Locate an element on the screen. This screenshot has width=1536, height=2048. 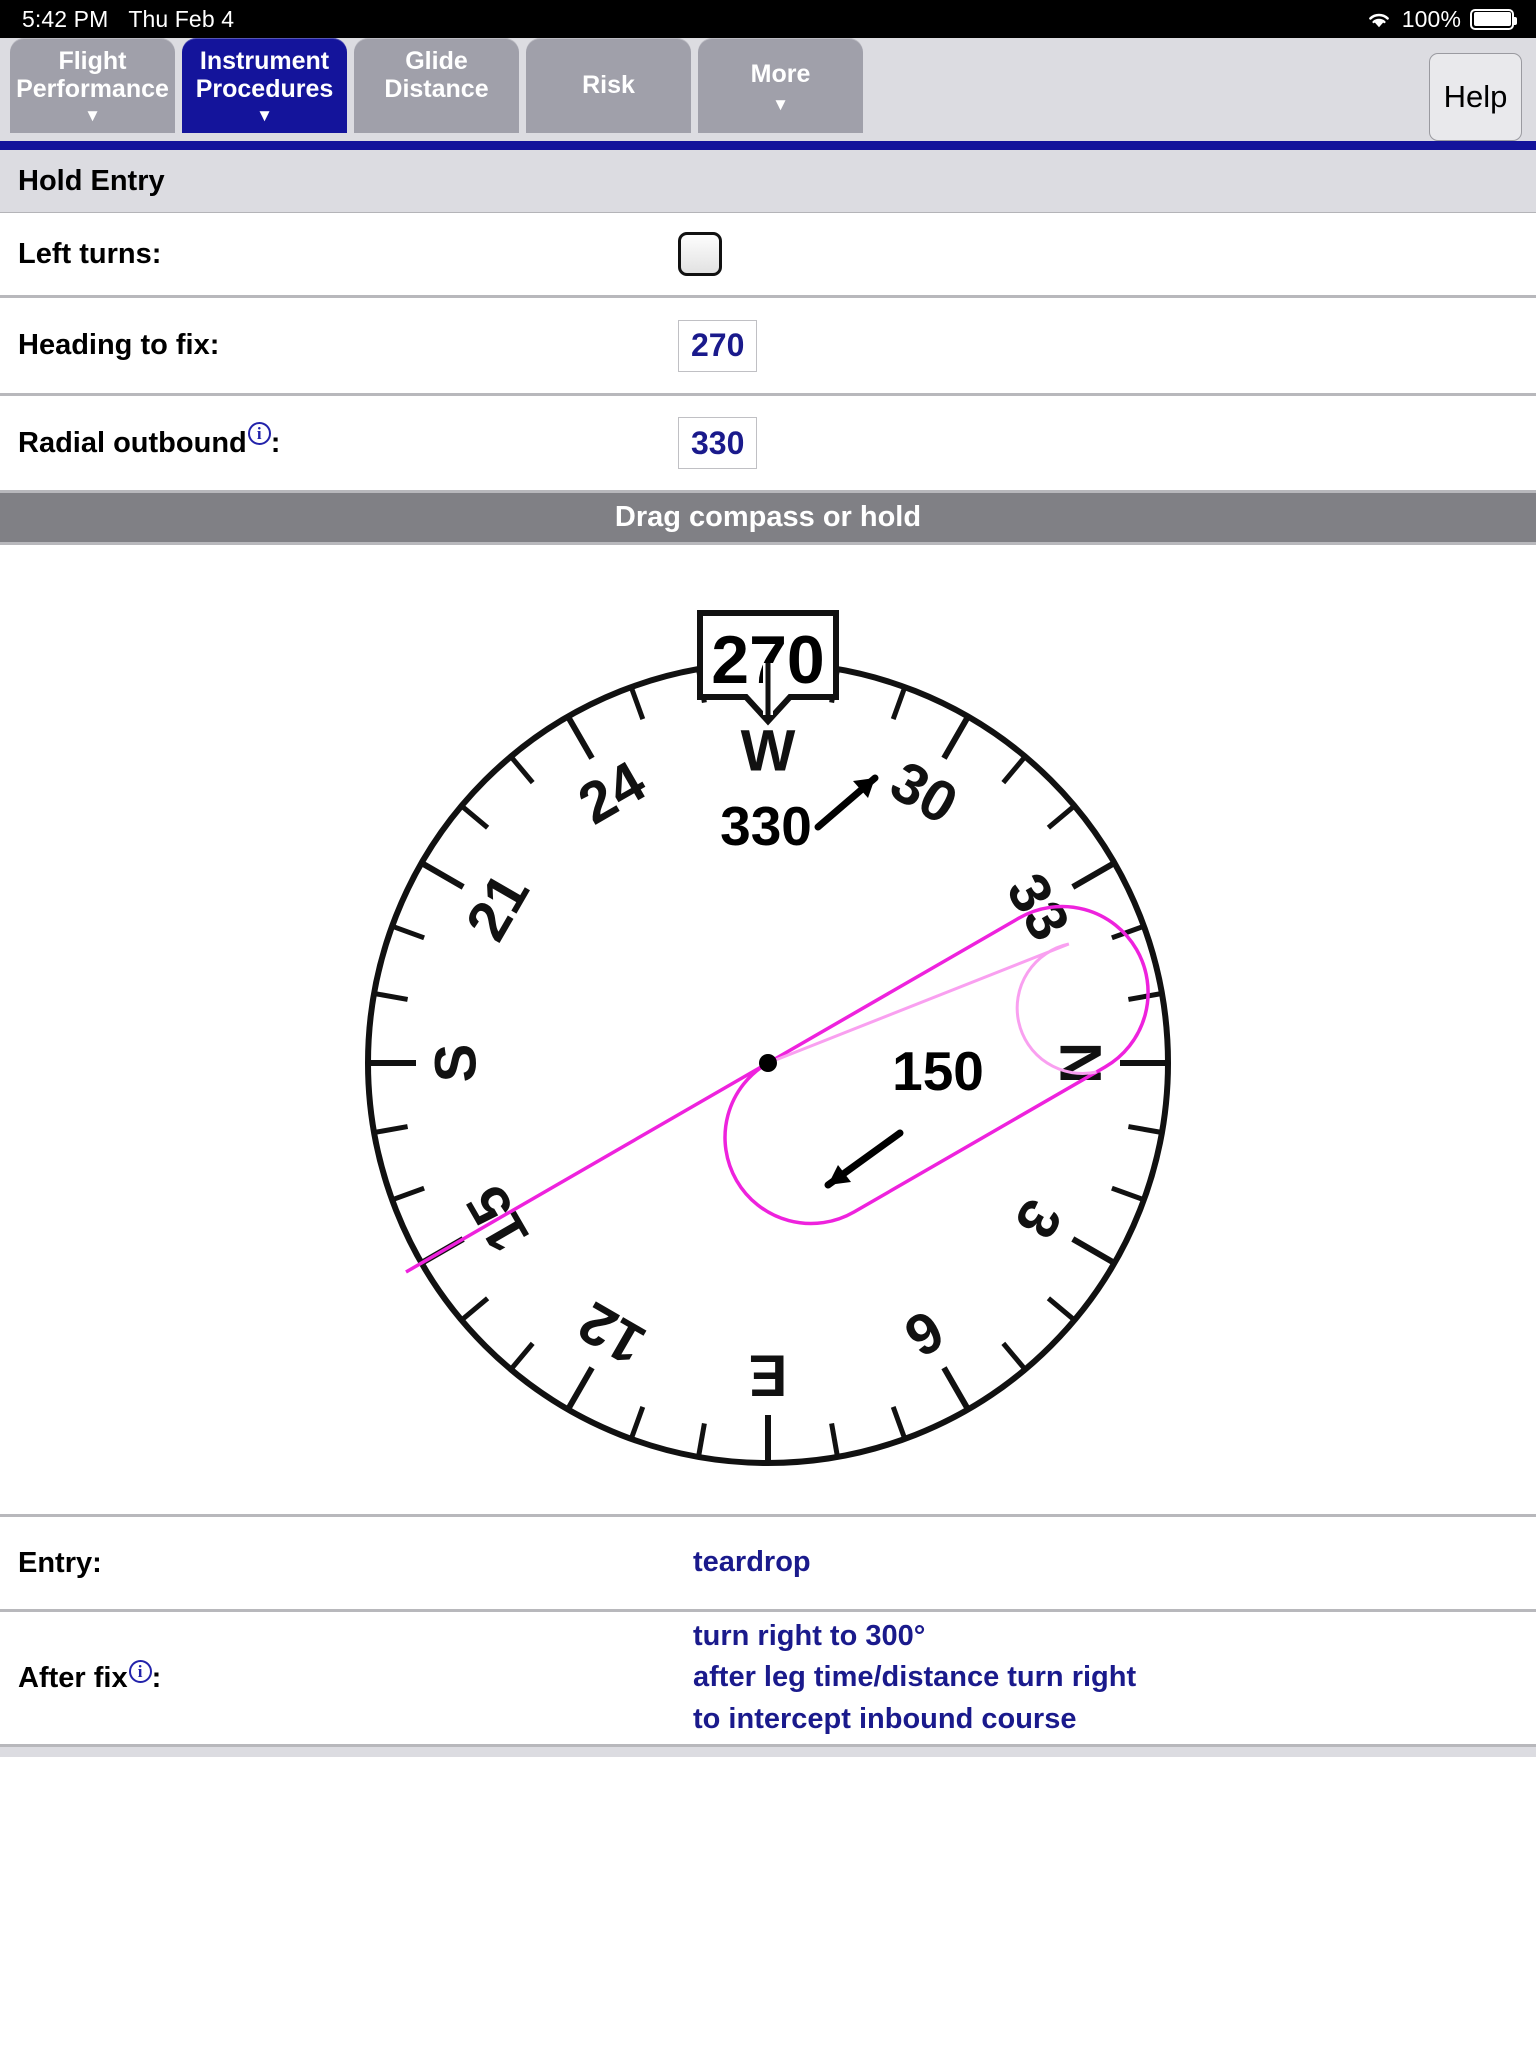
inbound-course-label: 150 is located at coordinates (938, 1071).